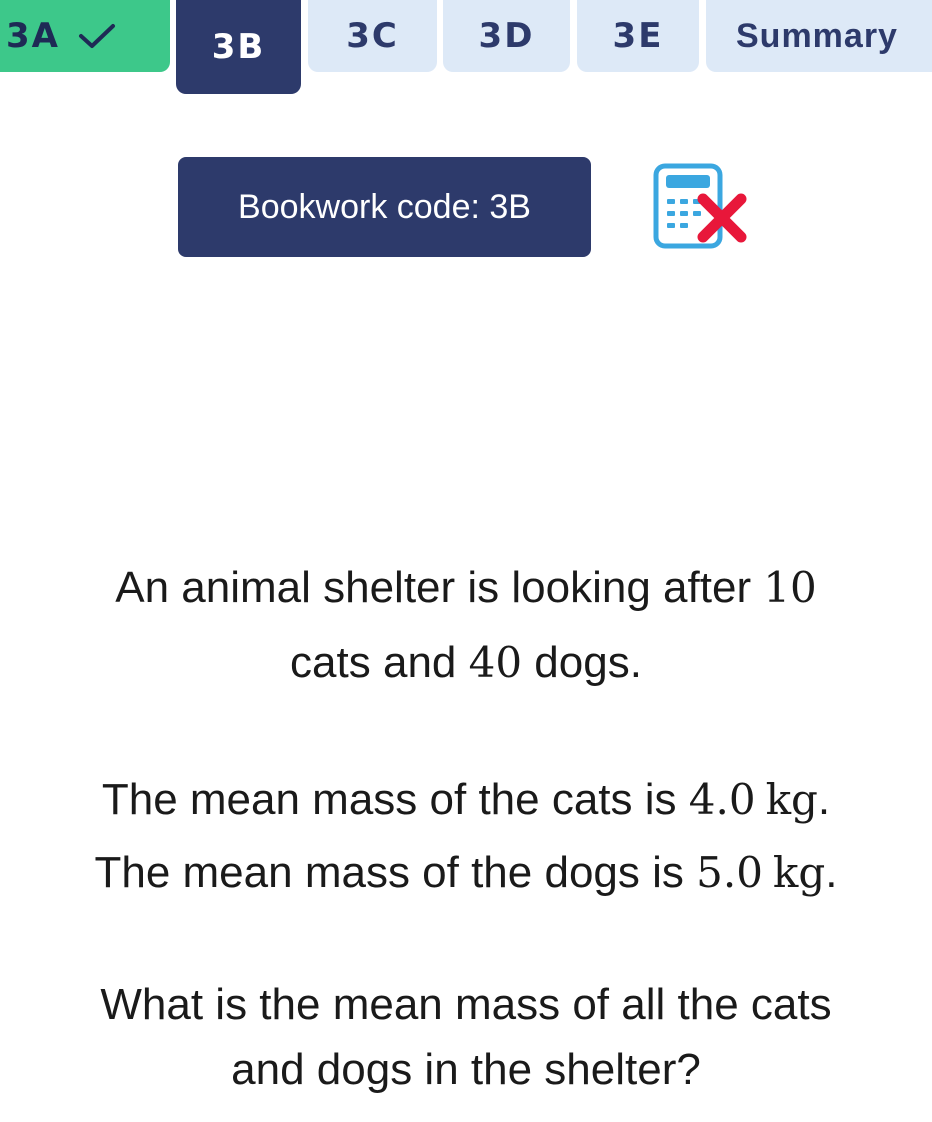 Image resolution: width=932 pixels, height=1122 pixels. I want to click on tab-3e-label: 3E, so click(638, 36).